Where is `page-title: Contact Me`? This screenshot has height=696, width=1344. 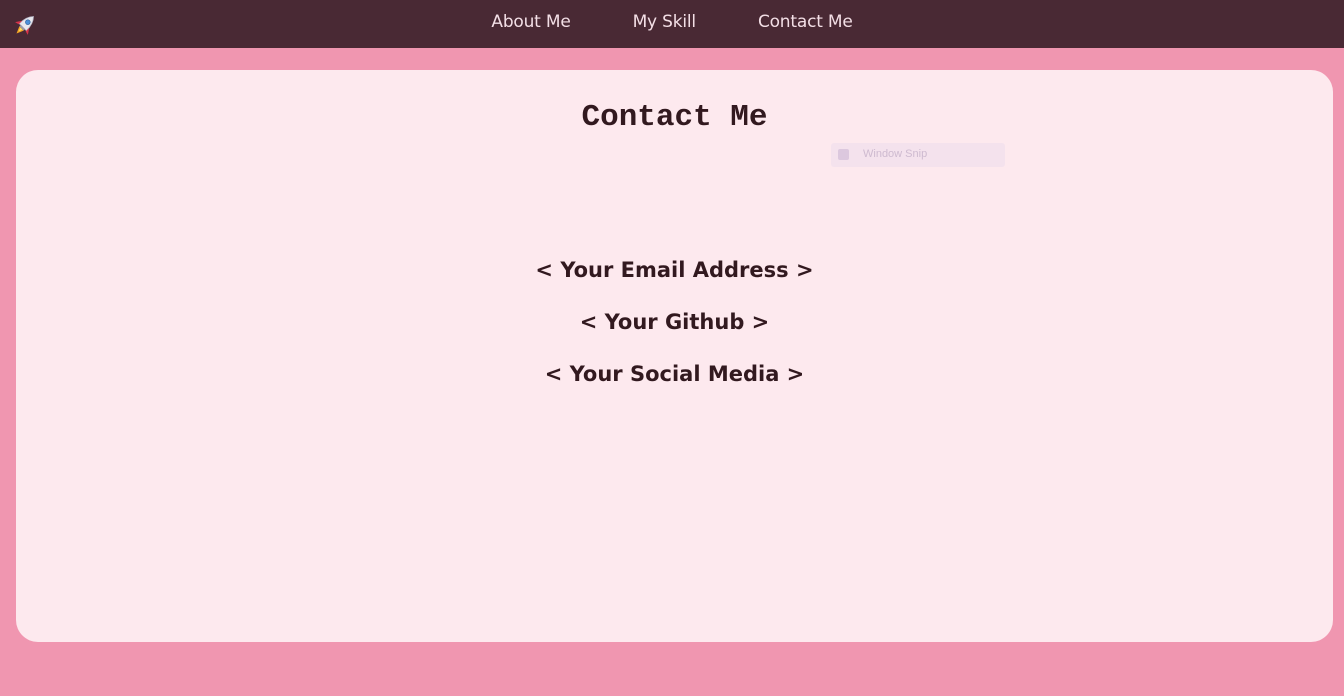 page-title: Contact Me is located at coordinates (674, 117).